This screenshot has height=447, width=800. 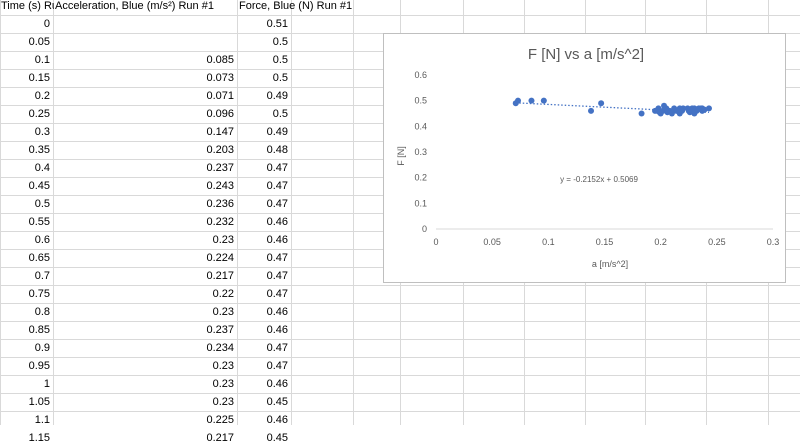 I want to click on cell-time: 0.5, so click(x=26, y=204).